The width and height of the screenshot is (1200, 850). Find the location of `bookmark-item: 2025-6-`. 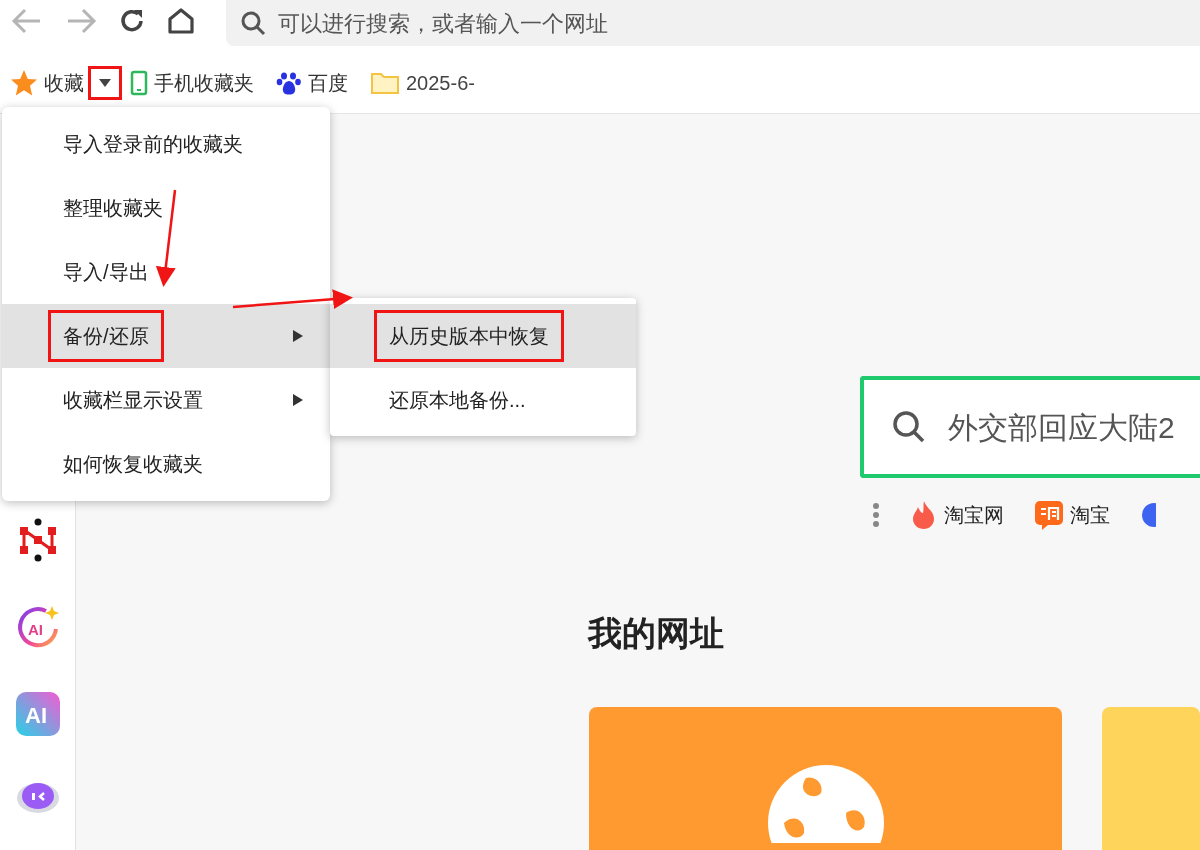

bookmark-item: 2025-6- is located at coordinates (422, 82).